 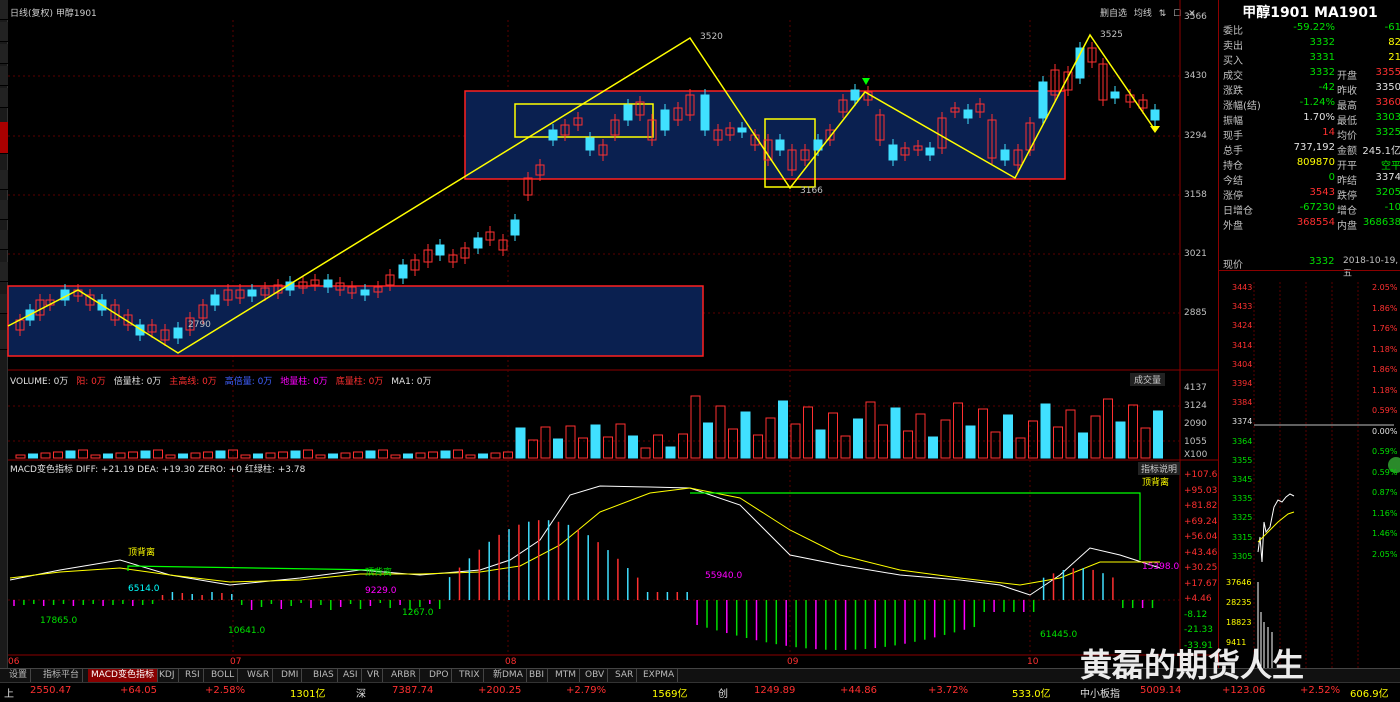 I want to click on quote-label-2: 最高, so click(x=1347, y=106).